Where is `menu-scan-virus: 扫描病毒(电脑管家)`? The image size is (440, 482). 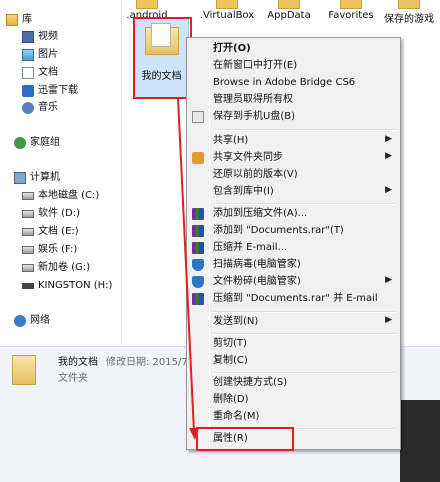
menu-scan-virus: 扫描病毒(电脑管家) is located at coordinates (293, 265).